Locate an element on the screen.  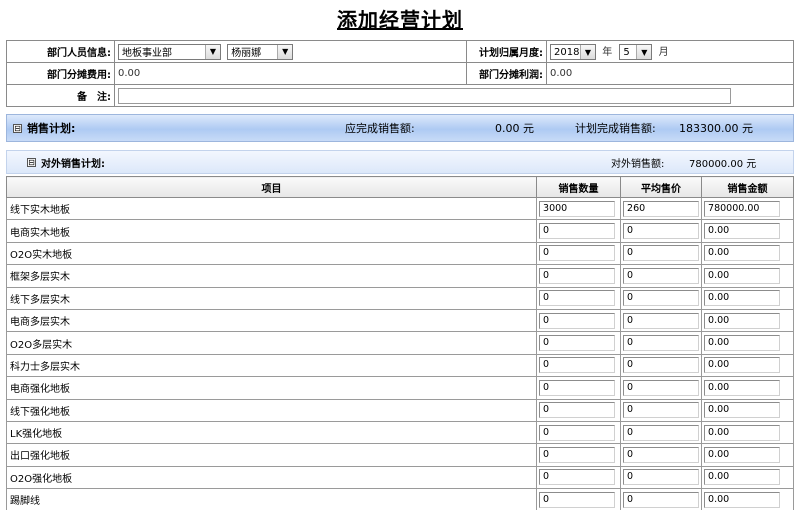
item-name-cell: 框架多层实木 is located at coordinates (271, 276).